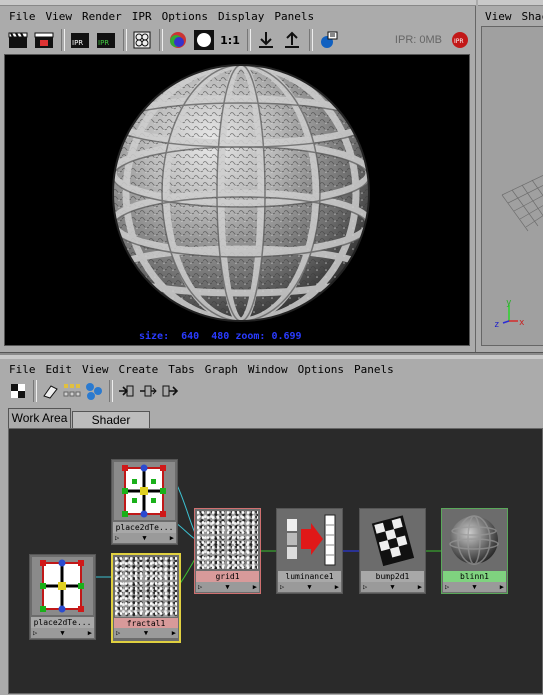 The height and width of the screenshot is (695, 543). I want to click on eraser-icon, so click(50, 391).